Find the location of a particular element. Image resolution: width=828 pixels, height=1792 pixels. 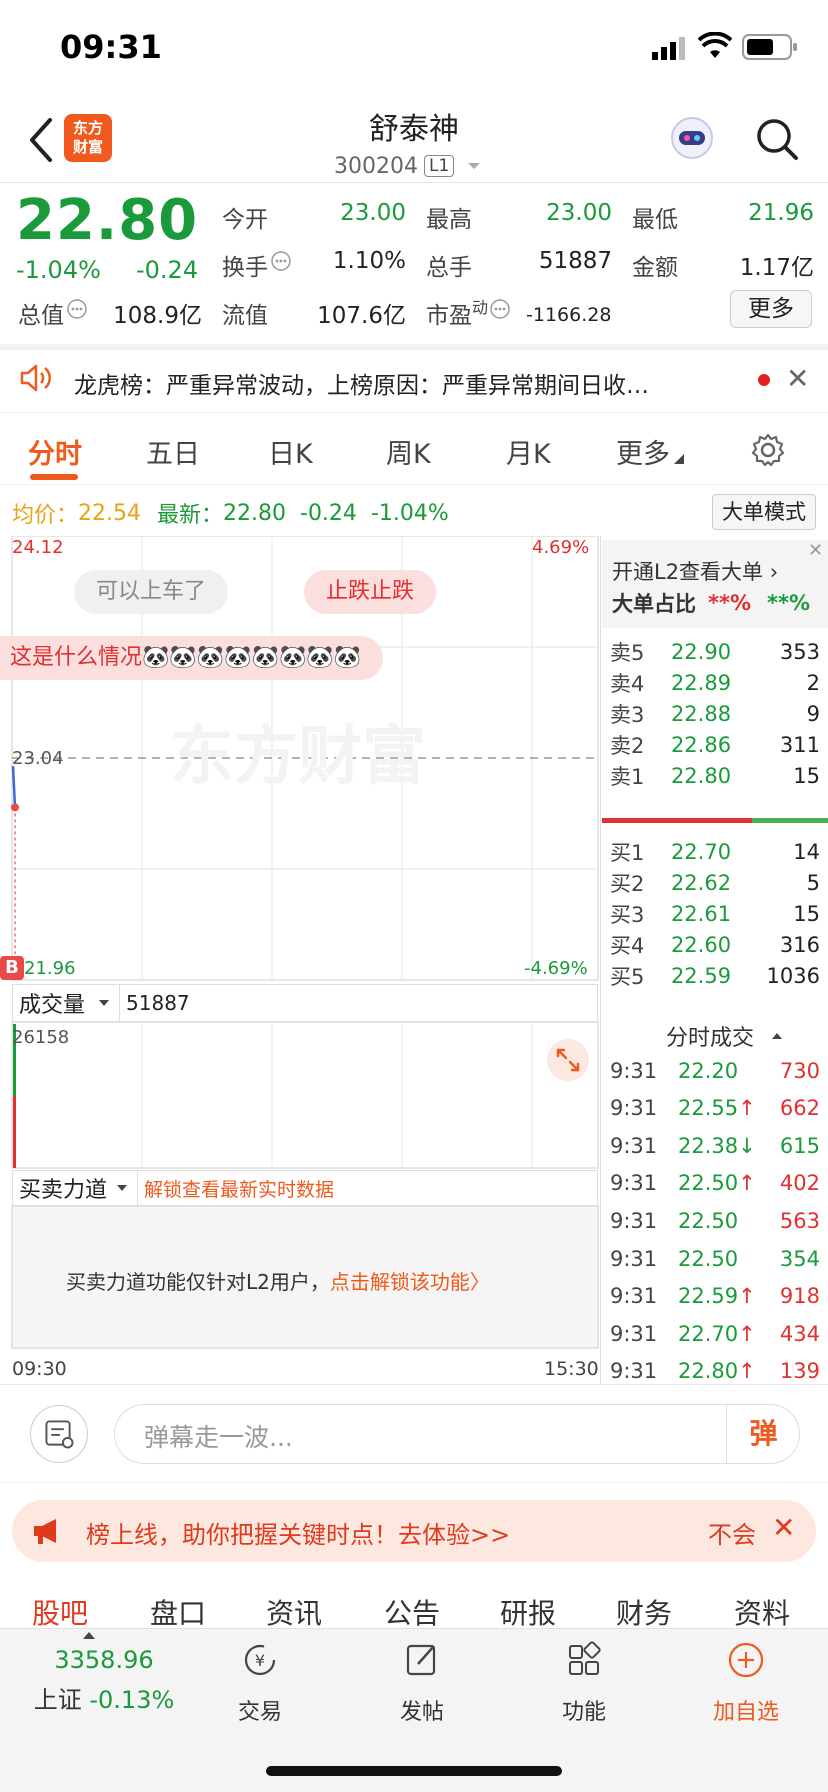

header-divider is located at coordinates (414, 182).